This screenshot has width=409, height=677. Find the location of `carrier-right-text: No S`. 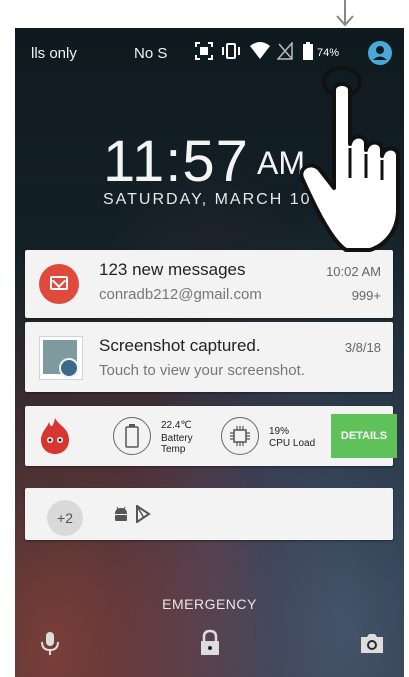

carrier-right-text: No S is located at coordinates (151, 53).